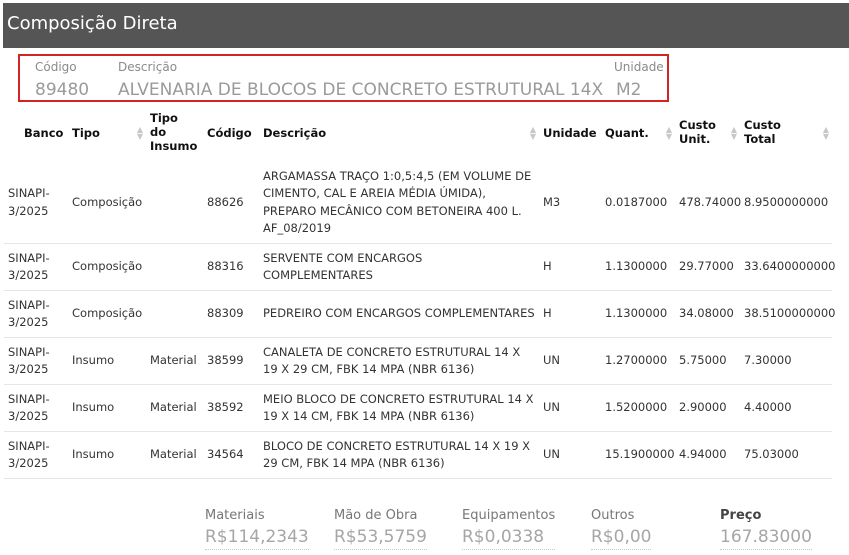 The image size is (849, 555). Describe the element at coordinates (56, 67) in the screenshot. I see `codigo-label: Código` at that location.